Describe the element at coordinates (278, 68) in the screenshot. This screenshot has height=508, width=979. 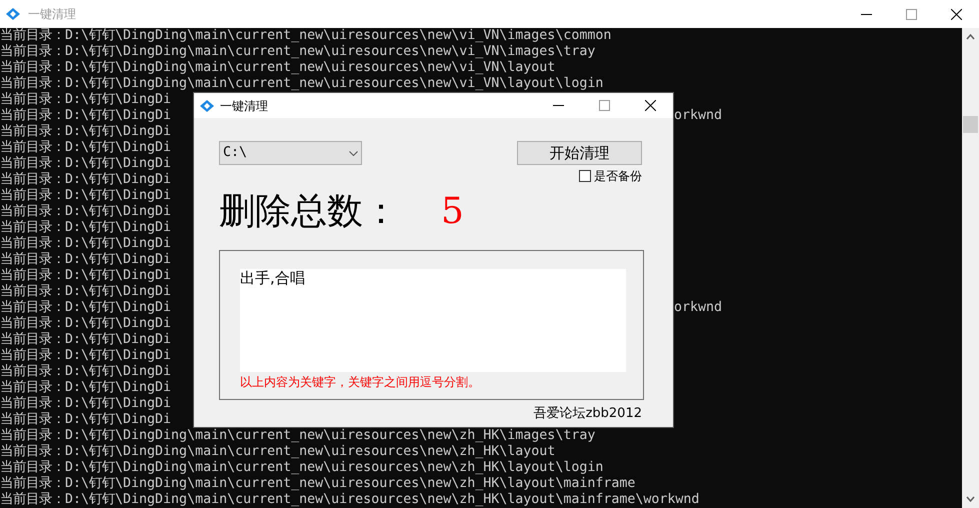
I see `console-line: 当前目录：D:\钉钉\DingDing\main\current_new\uiresources\new\vi_VN\layout` at that location.